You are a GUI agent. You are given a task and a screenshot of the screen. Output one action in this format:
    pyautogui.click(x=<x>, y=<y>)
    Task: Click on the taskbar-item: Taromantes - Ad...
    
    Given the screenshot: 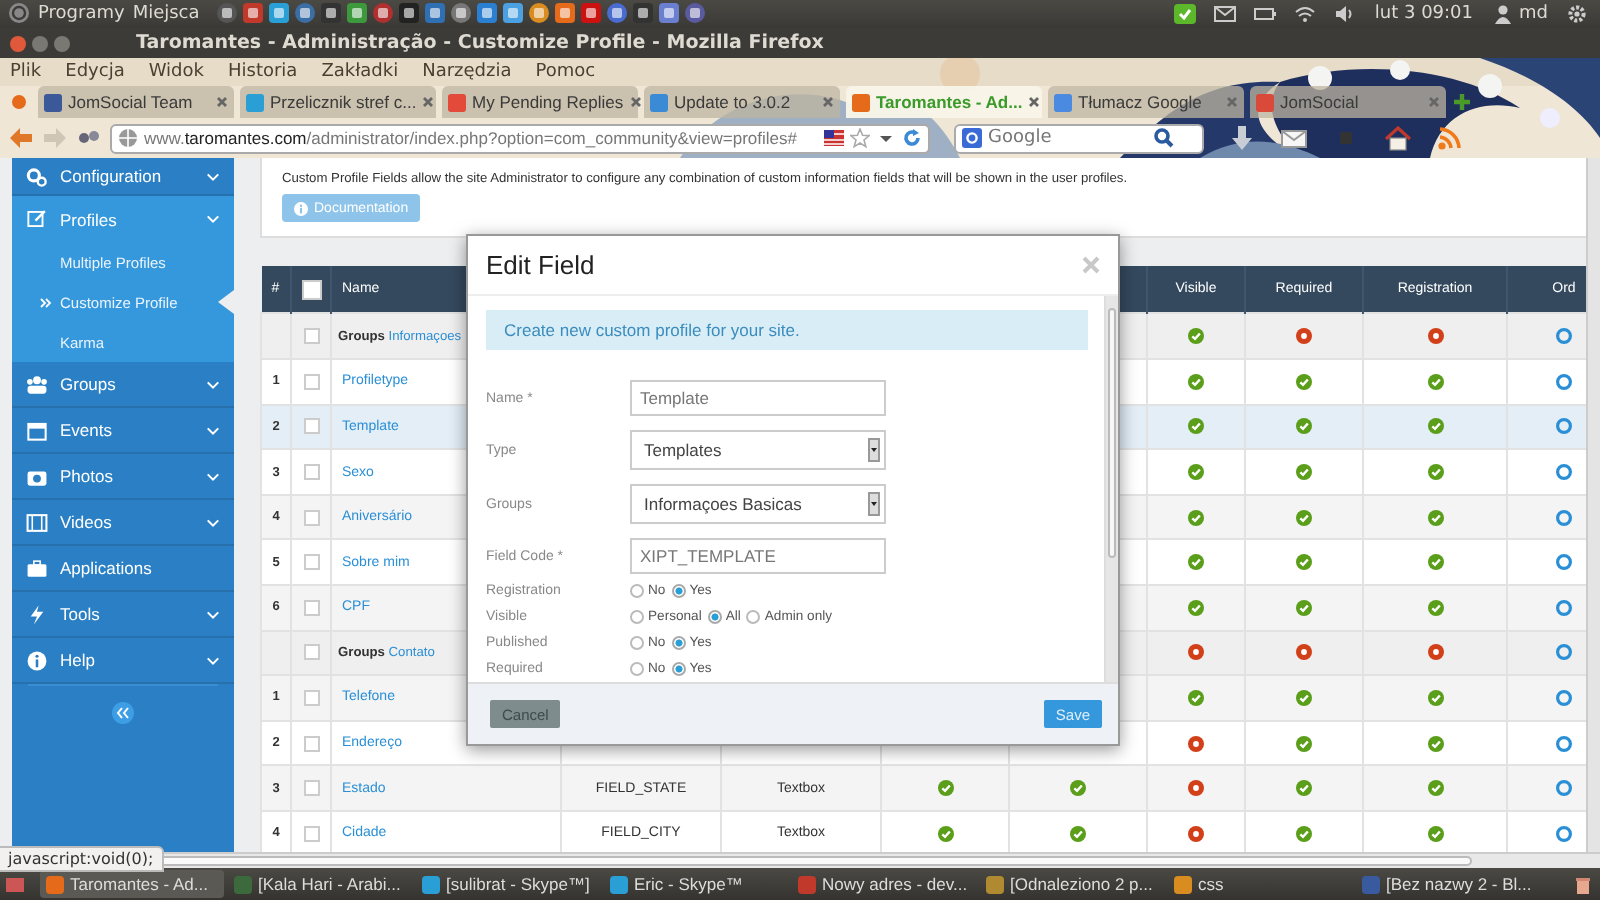 What is the action you would take?
    pyautogui.click(x=132, y=884)
    